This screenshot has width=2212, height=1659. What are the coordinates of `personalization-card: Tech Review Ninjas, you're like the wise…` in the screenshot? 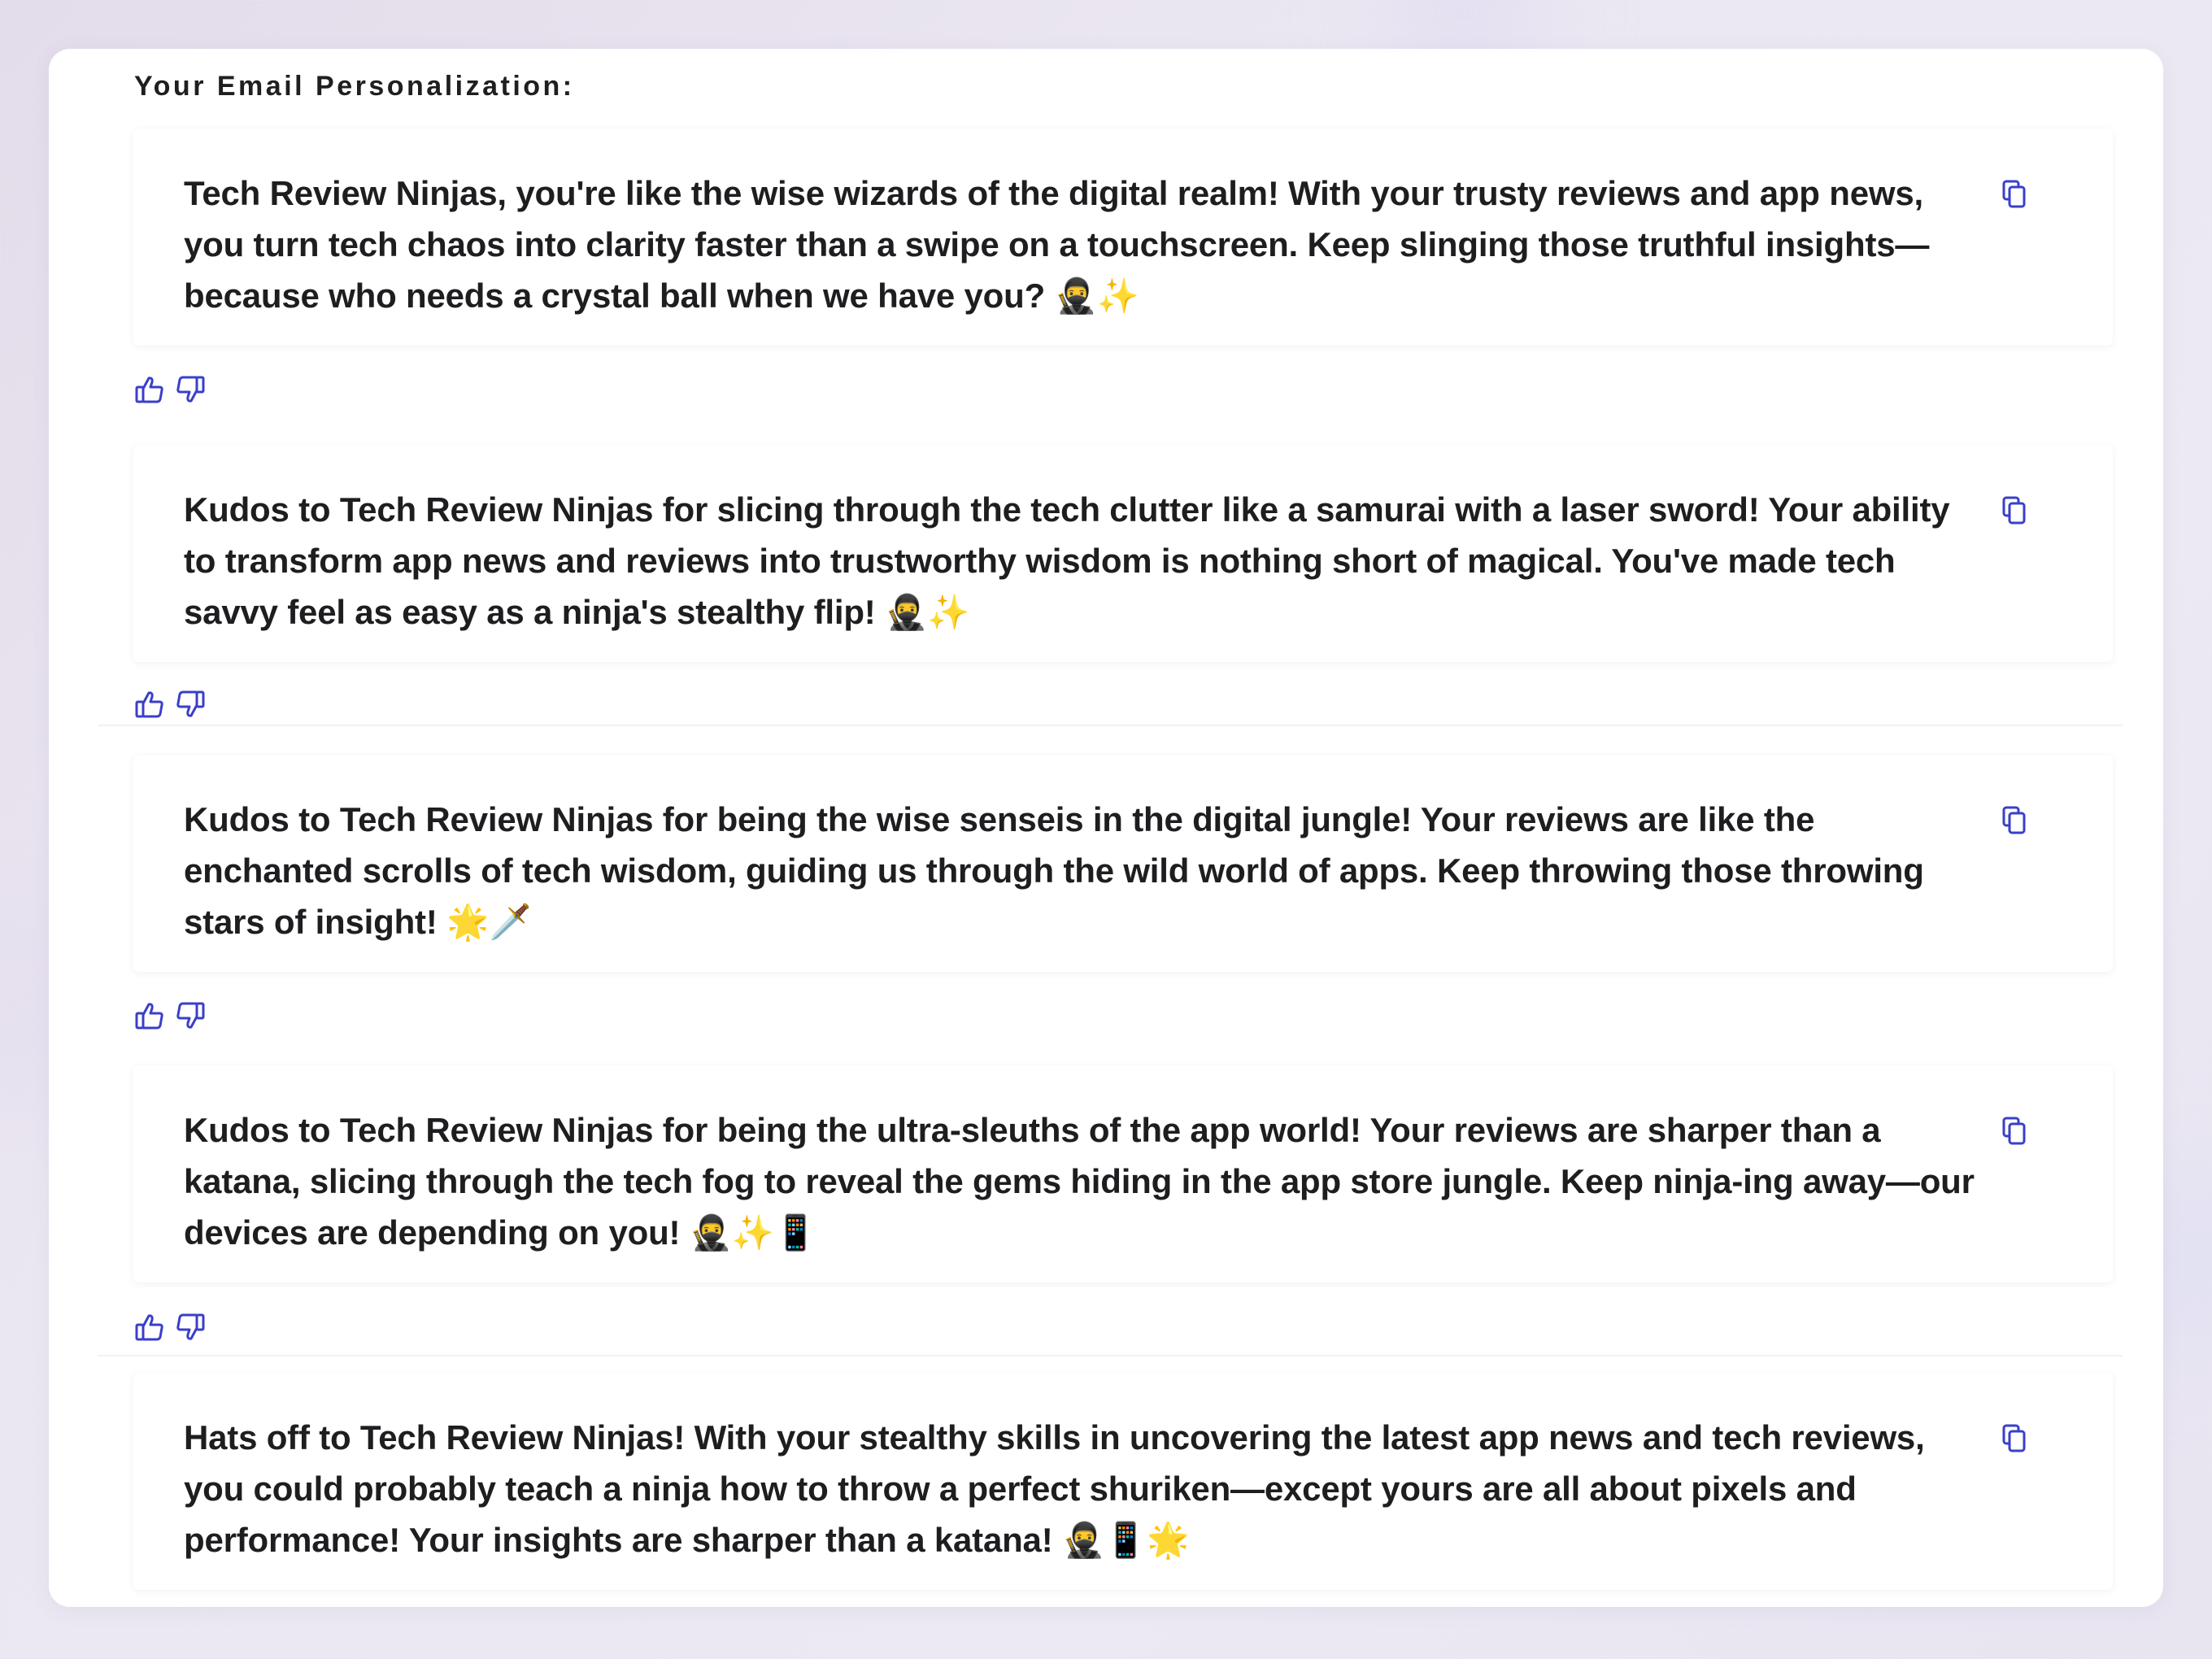 It's located at (1123, 237).